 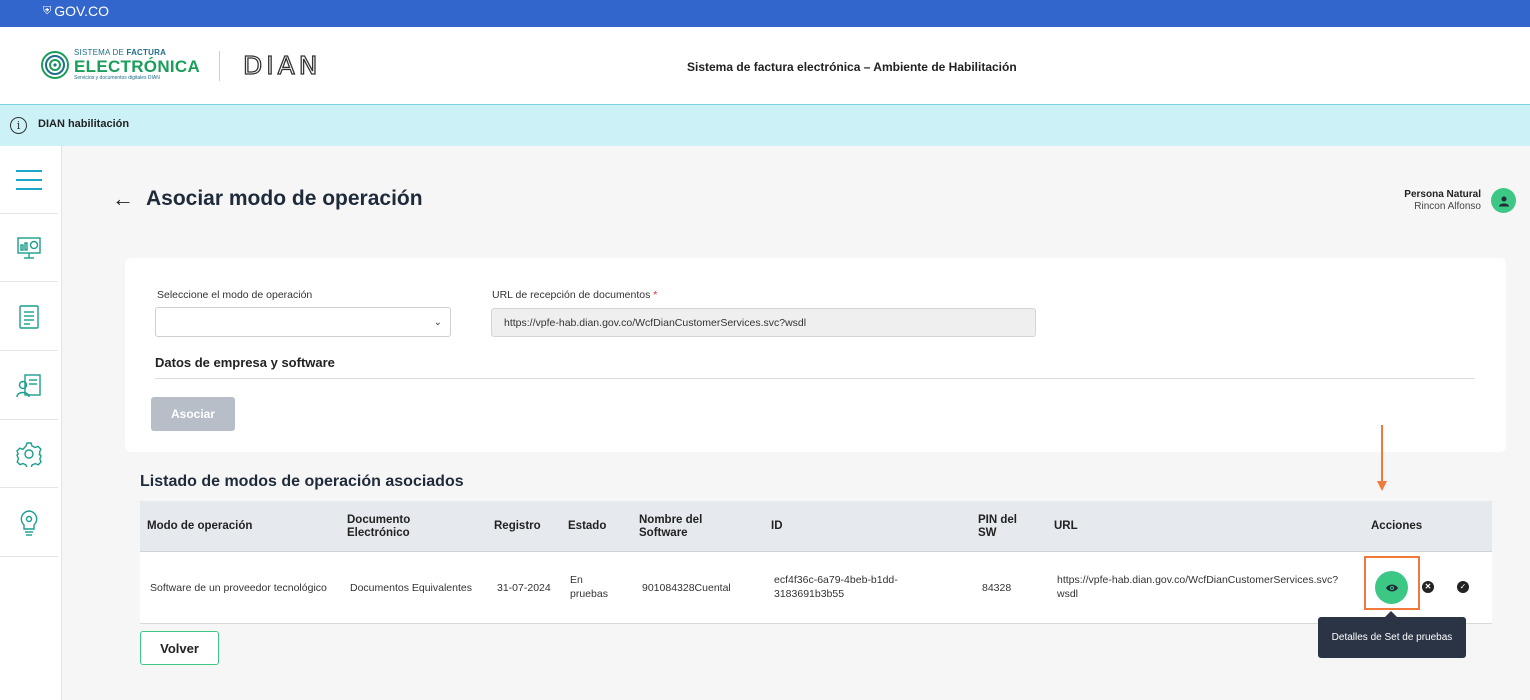 I want to click on gear-icon, so click(x=29, y=454).